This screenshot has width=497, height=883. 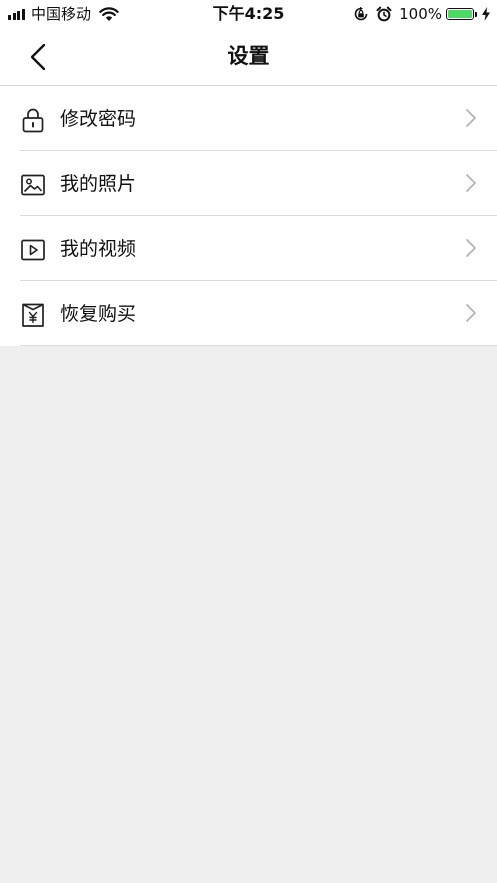 What do you see at coordinates (33, 120) in the screenshot?
I see `lock-icon` at bounding box center [33, 120].